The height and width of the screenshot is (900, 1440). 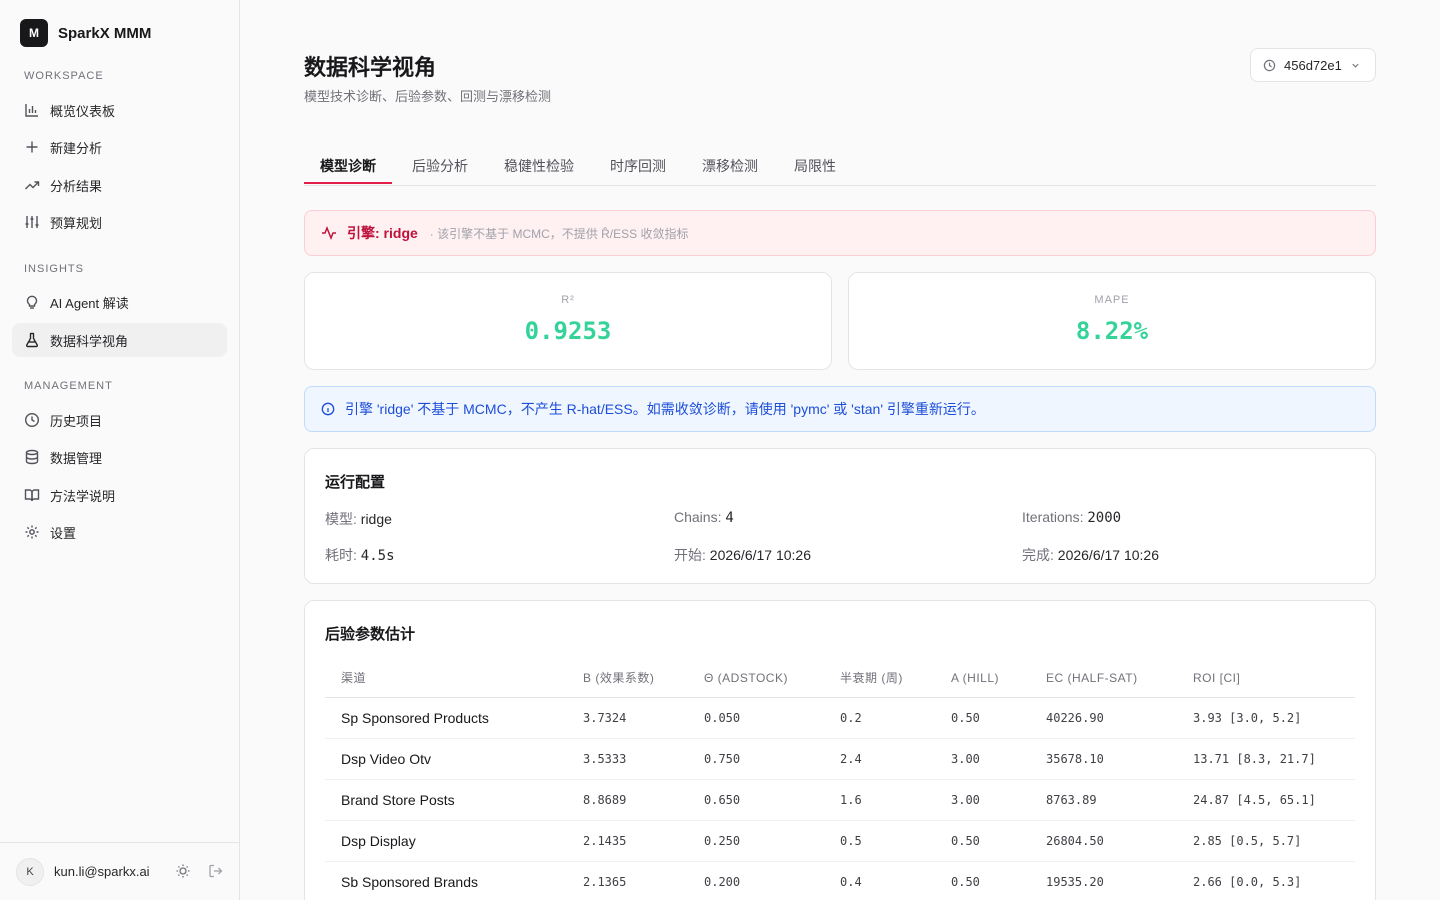 What do you see at coordinates (1112, 331) in the screenshot?
I see `metric-value: 8.22%` at bounding box center [1112, 331].